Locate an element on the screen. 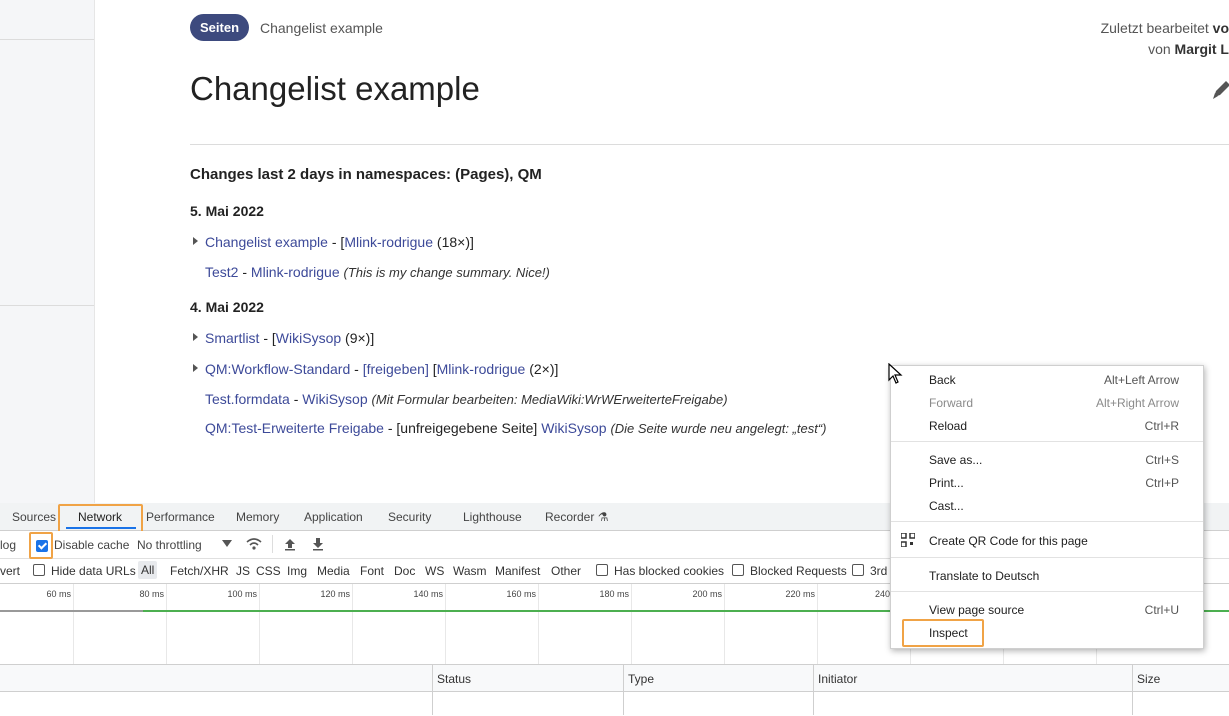 The height and width of the screenshot is (716, 1229). tick-label: 80 ms is located at coordinates (151, 594).